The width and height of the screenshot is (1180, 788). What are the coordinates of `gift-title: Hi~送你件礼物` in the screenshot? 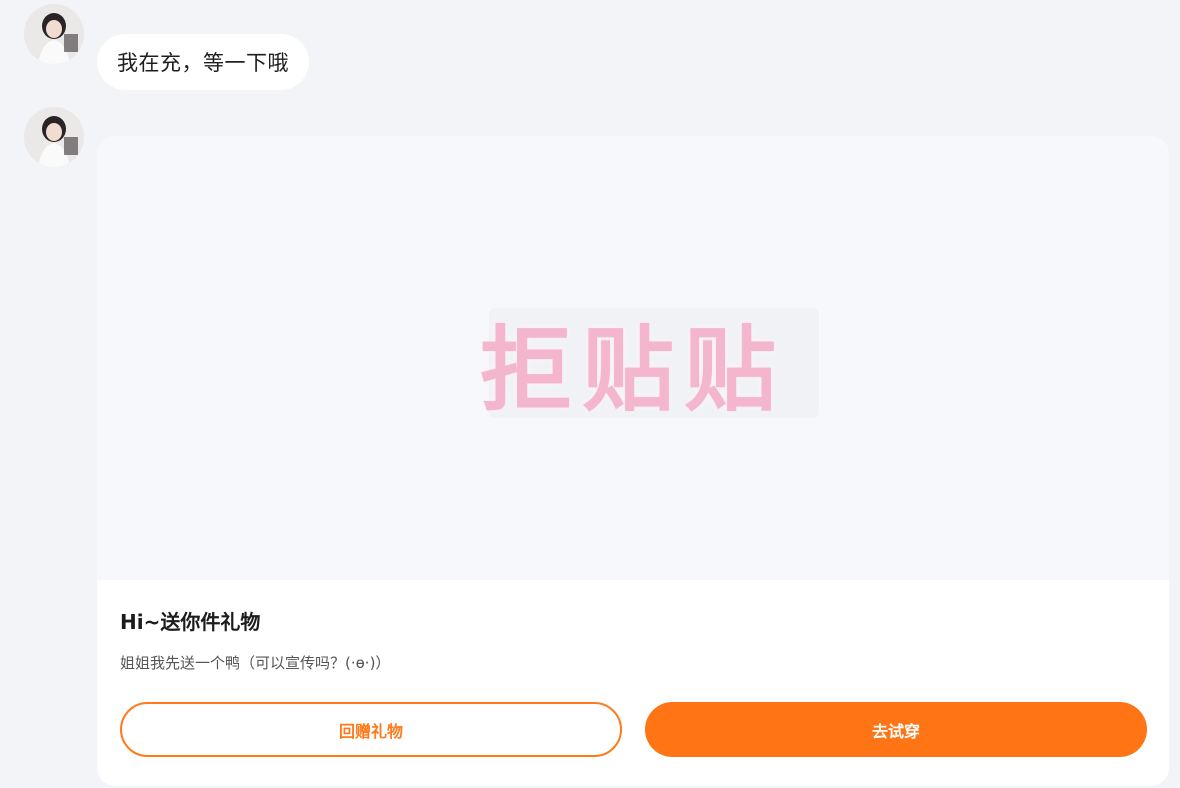 It's located at (190, 622).